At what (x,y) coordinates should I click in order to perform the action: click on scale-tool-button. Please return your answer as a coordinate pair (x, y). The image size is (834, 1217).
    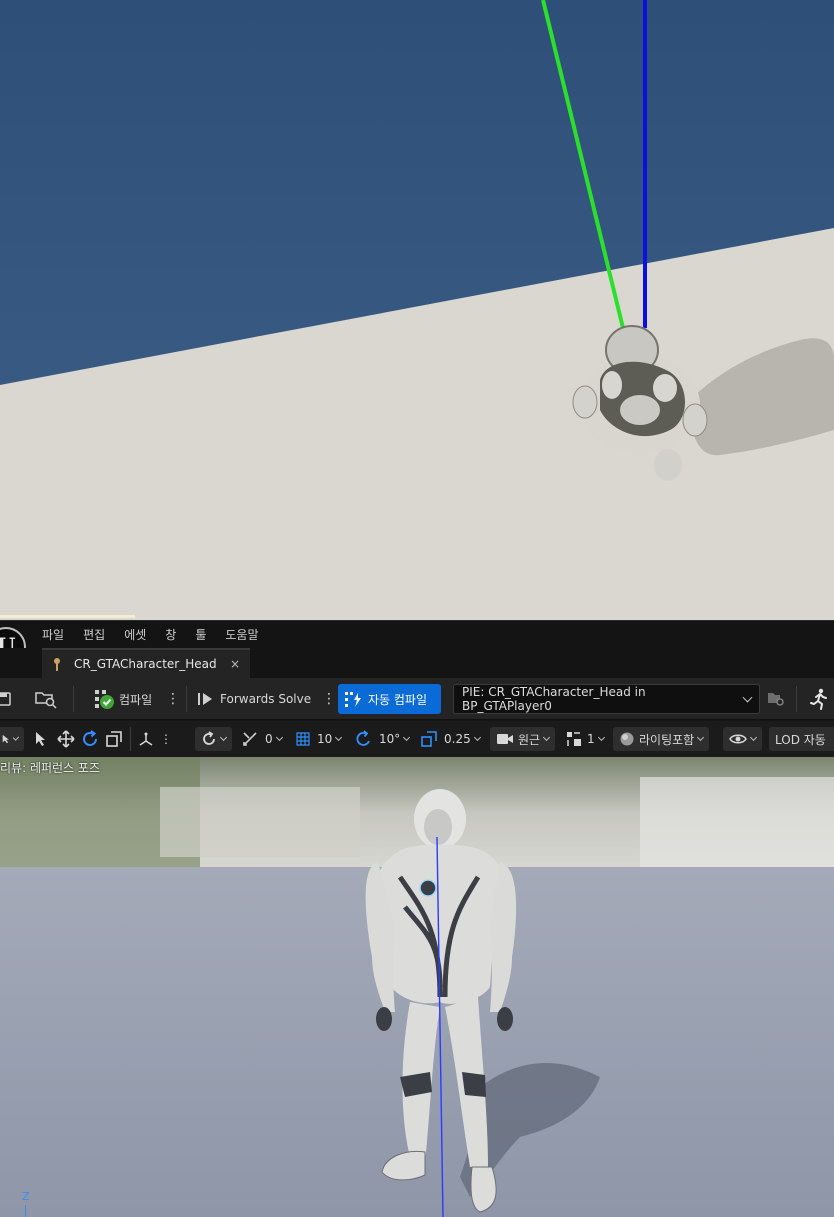
    Looking at the image, I should click on (114, 739).